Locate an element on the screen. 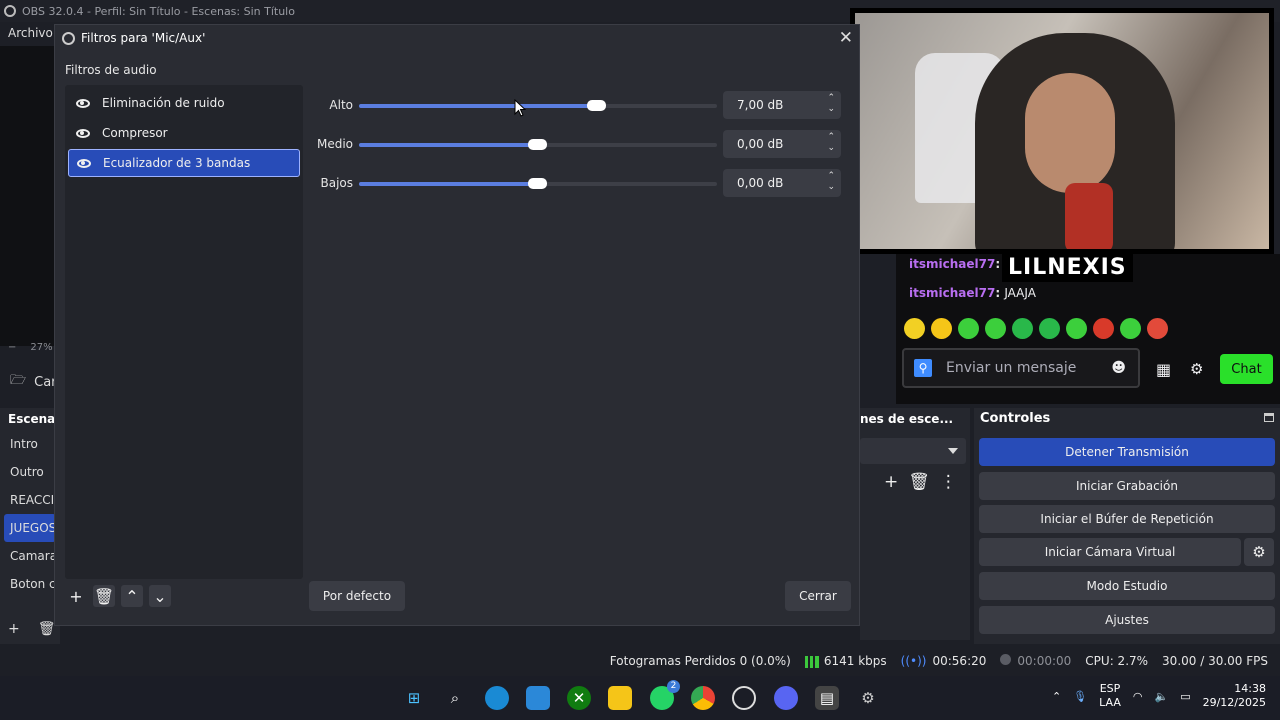  clock: 14:38 29/12/2025 is located at coordinates (1234, 696).